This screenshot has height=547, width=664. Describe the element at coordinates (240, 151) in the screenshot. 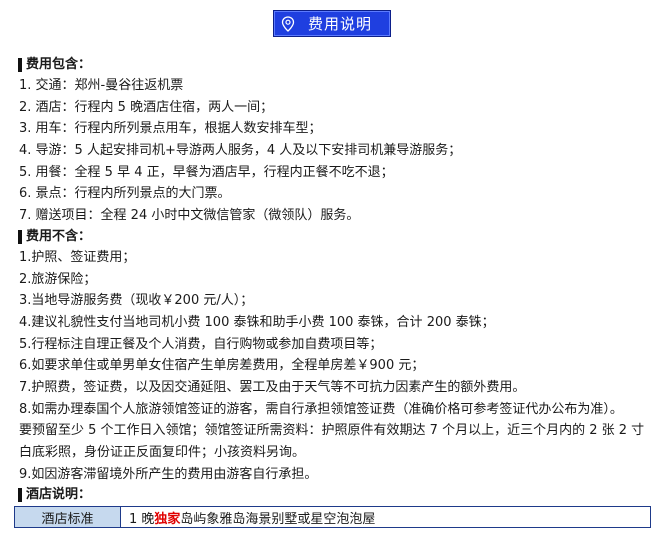

I see `included-item: 4. 导游：5 人起安排司机+导游两人服务，4 人及以下安排司机兼导游服务；` at that location.